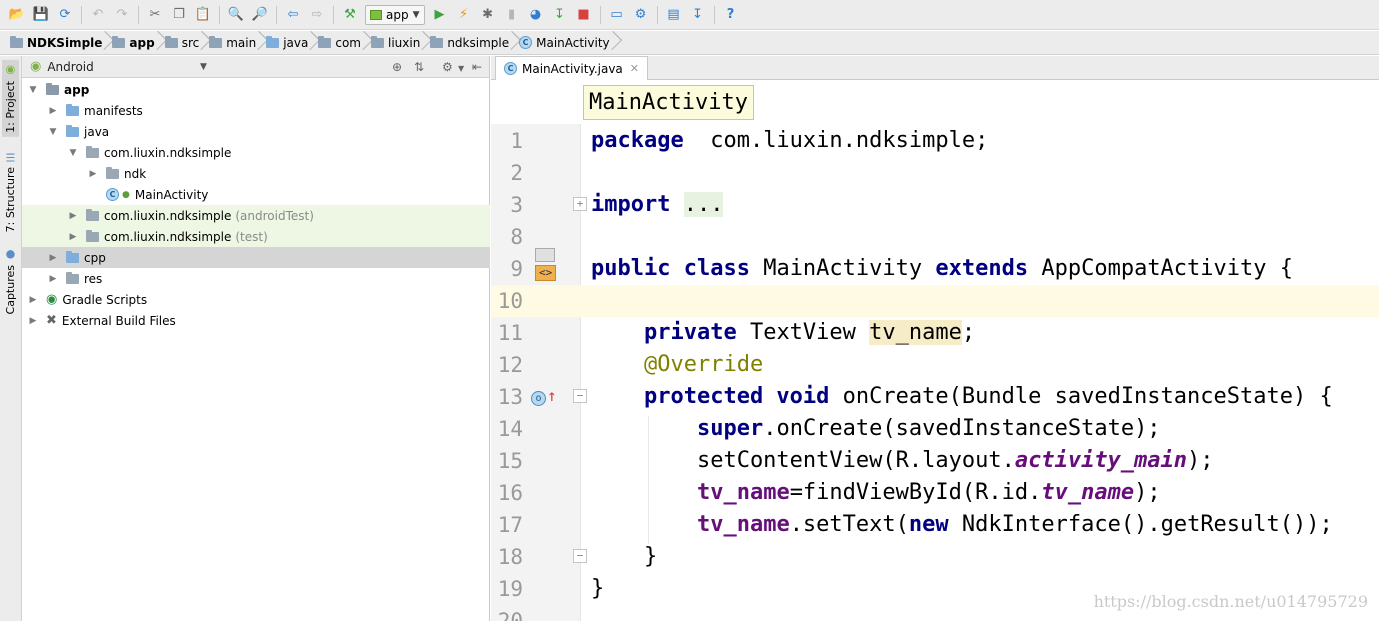 Image resolution: width=1379 pixels, height=621 pixels. Describe the element at coordinates (179, 15) in the screenshot. I see `copy-icon: ❐` at that location.